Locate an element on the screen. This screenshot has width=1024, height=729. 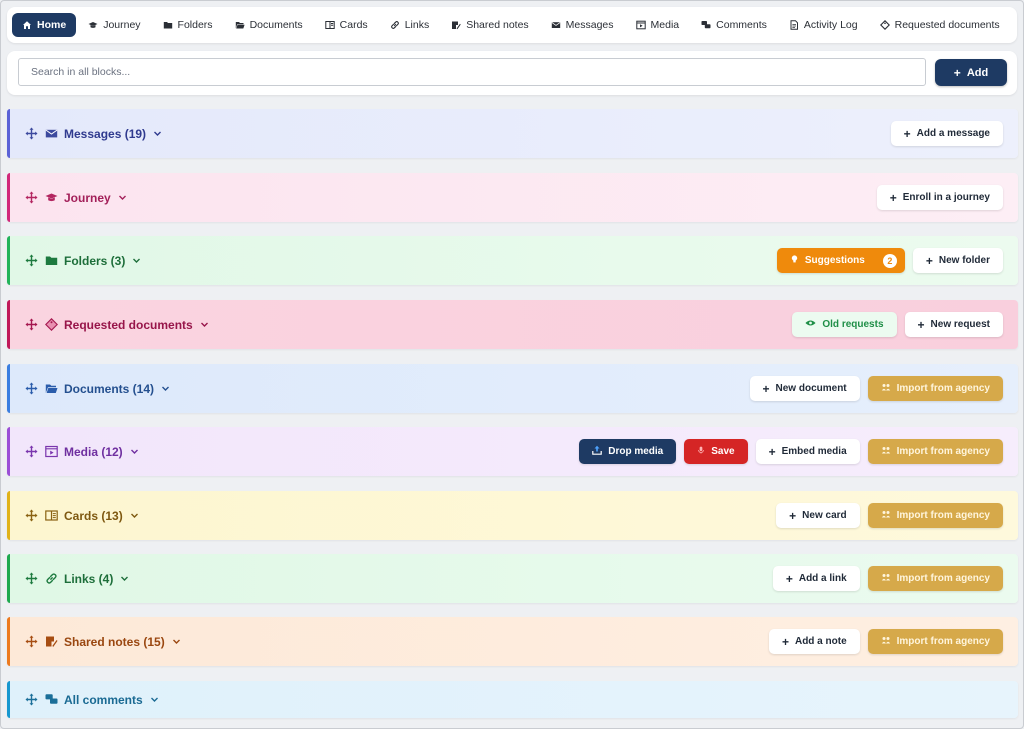
embed-media-button: + Embed media is located at coordinates (807, 451).